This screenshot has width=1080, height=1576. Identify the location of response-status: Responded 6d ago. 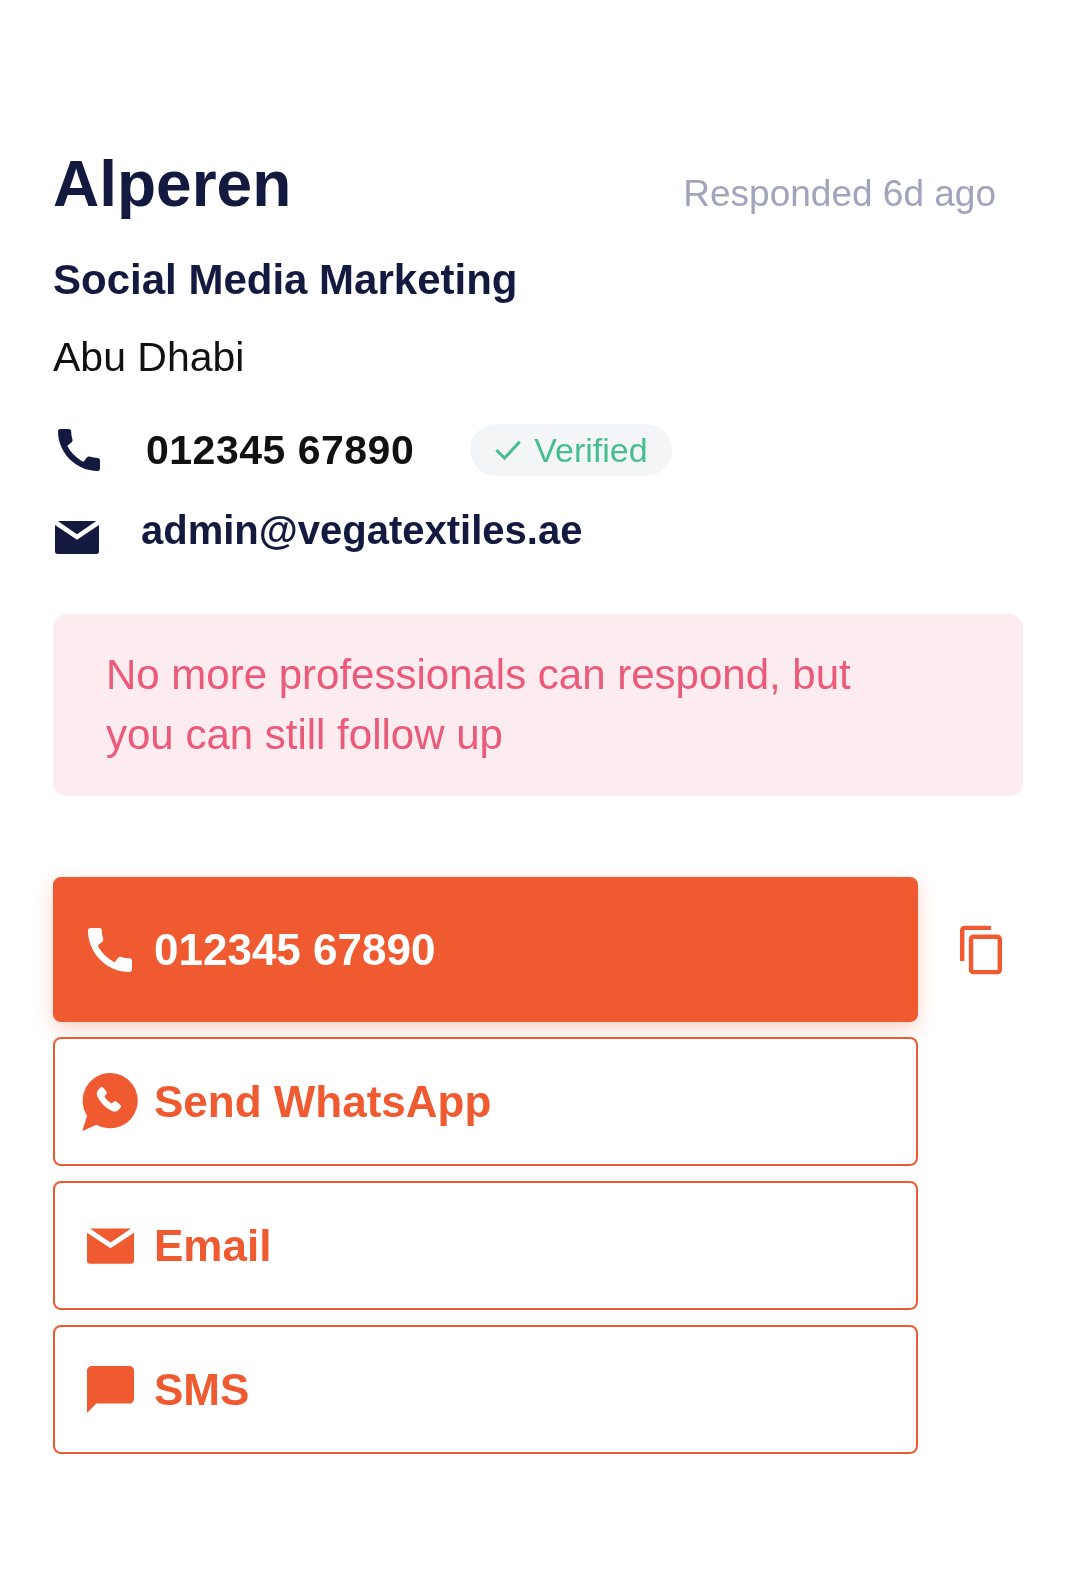
(839, 194).